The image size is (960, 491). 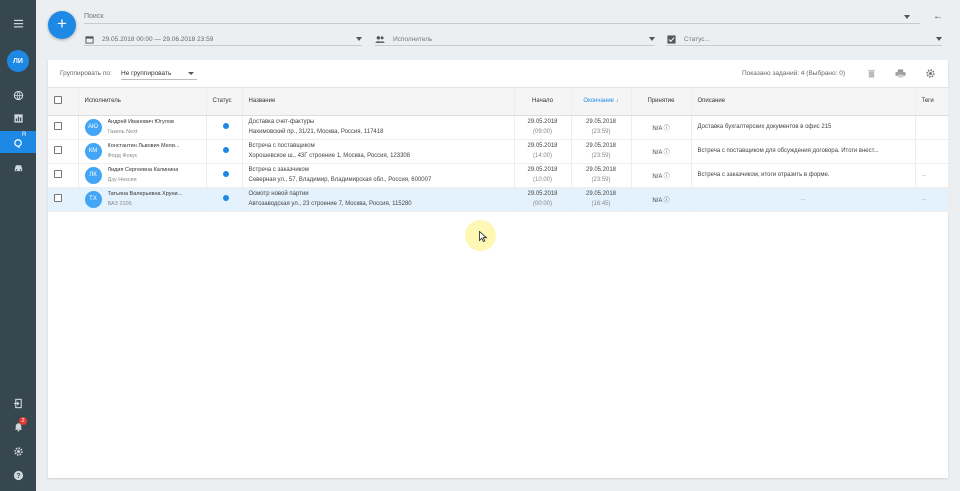 I want to click on executor-dropdown-caret, so click(x=652, y=39).